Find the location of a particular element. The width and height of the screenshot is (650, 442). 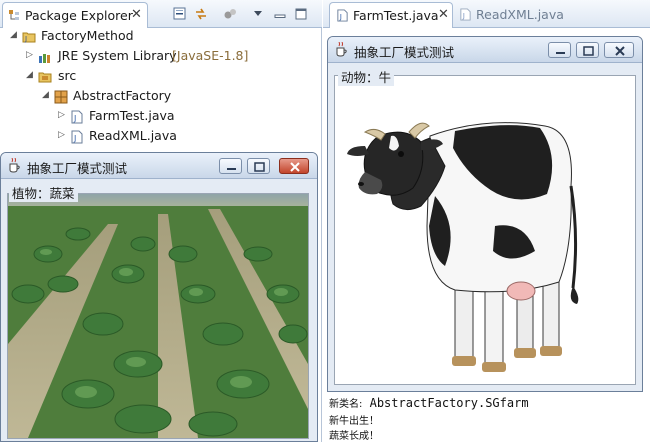

tree-item-jre-library: ▷ JRE System Library [JavaSE-1.8] is located at coordinates (150, 57).